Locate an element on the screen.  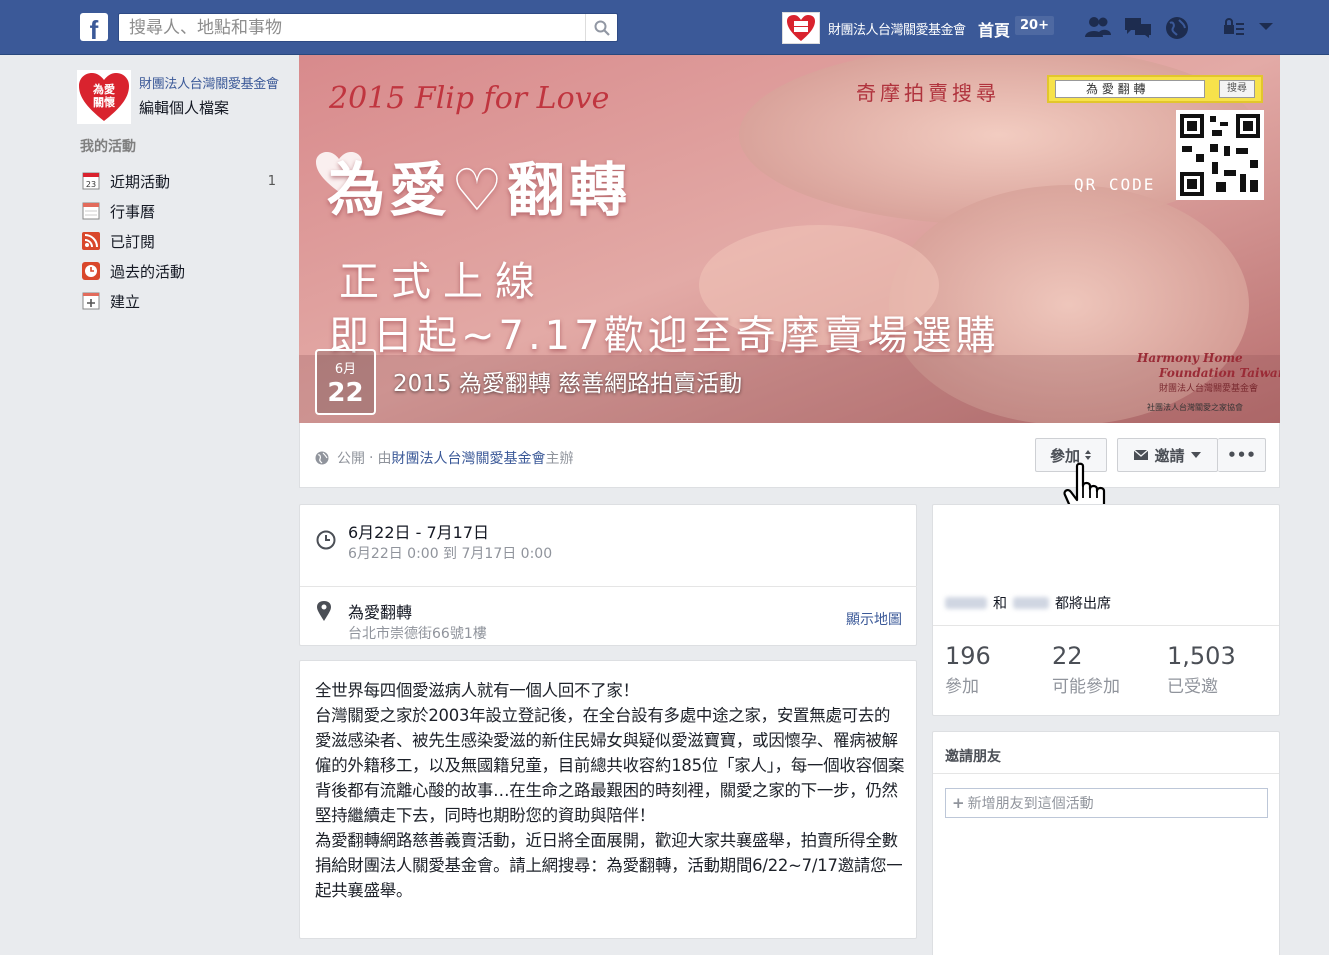
cover-headline-zh: 為愛♡翻轉 is located at coordinates (479, 190).